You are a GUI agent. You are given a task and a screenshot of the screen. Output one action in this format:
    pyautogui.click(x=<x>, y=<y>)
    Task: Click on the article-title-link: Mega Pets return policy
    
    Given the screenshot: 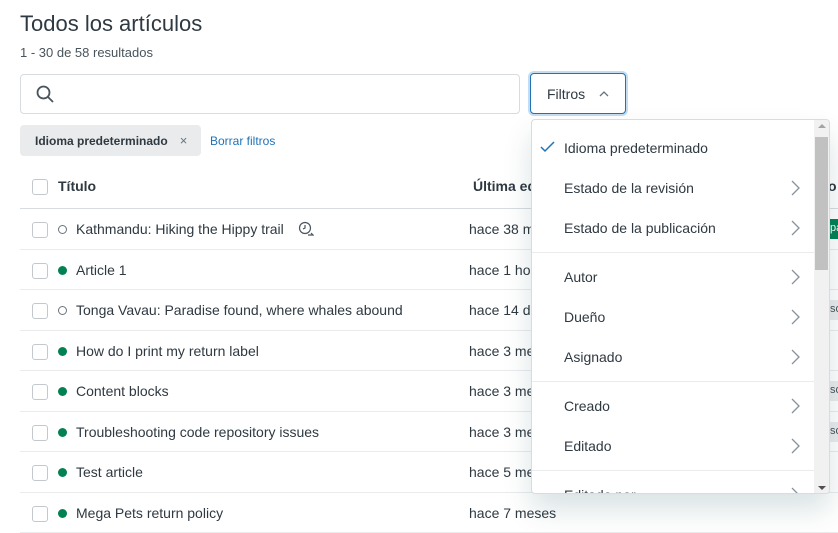 What is the action you would take?
    pyautogui.click(x=149, y=513)
    